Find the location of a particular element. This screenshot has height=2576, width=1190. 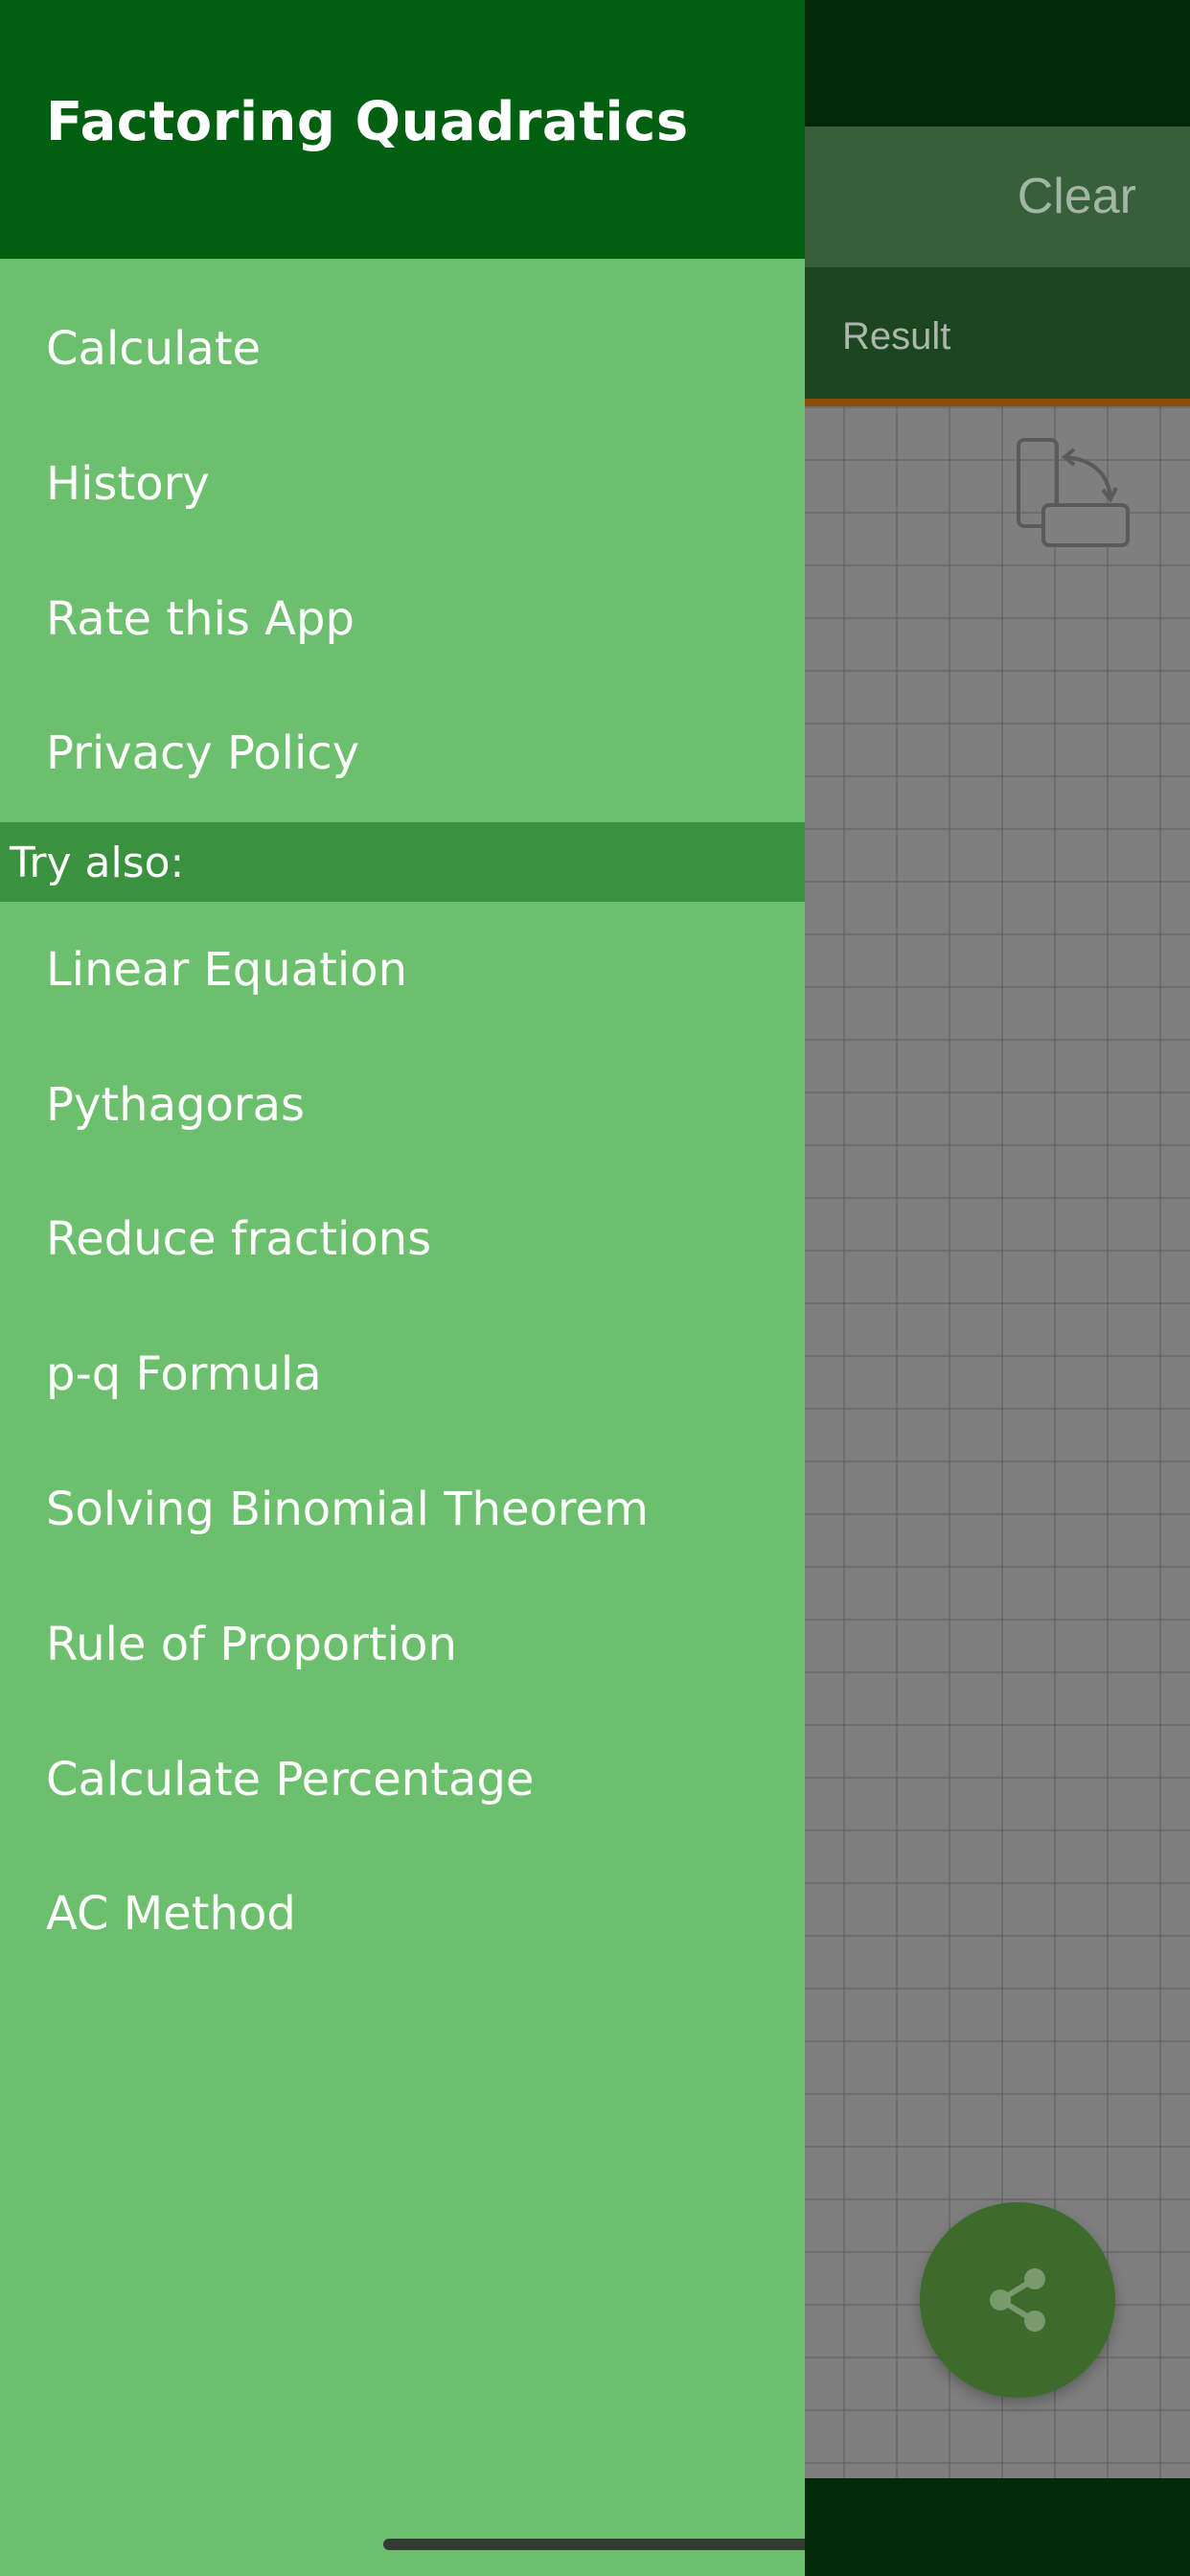

drawer-title: Factoring Quadratics is located at coordinates (367, 122).